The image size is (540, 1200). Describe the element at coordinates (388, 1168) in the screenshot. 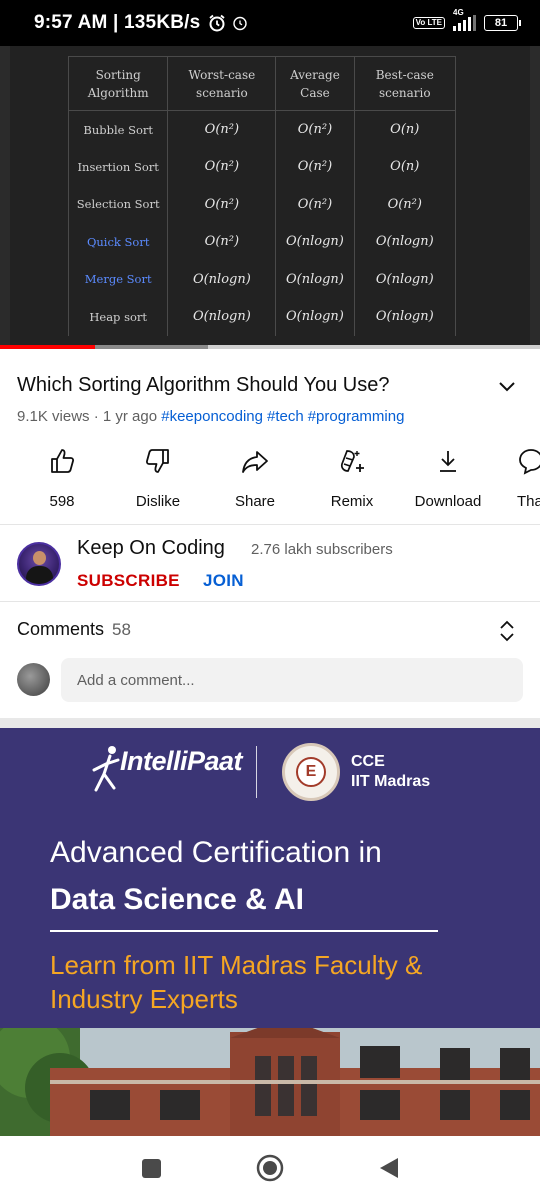

I see `back-icon` at that location.